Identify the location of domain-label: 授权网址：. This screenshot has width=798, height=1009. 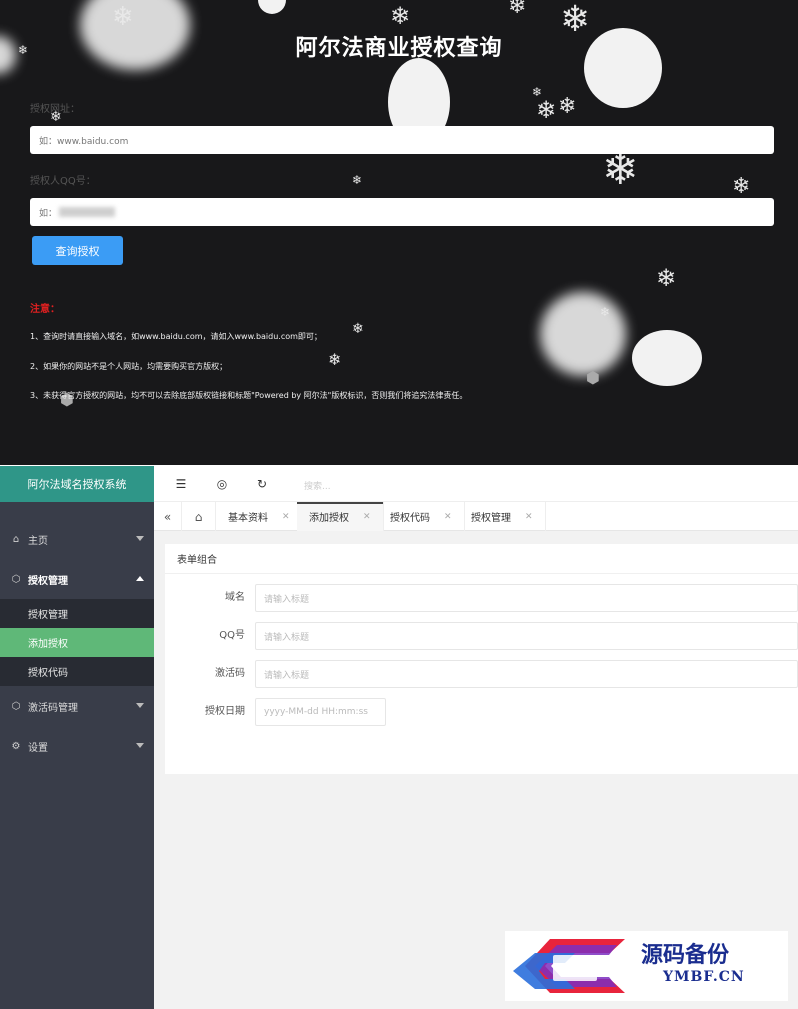
(55, 109).